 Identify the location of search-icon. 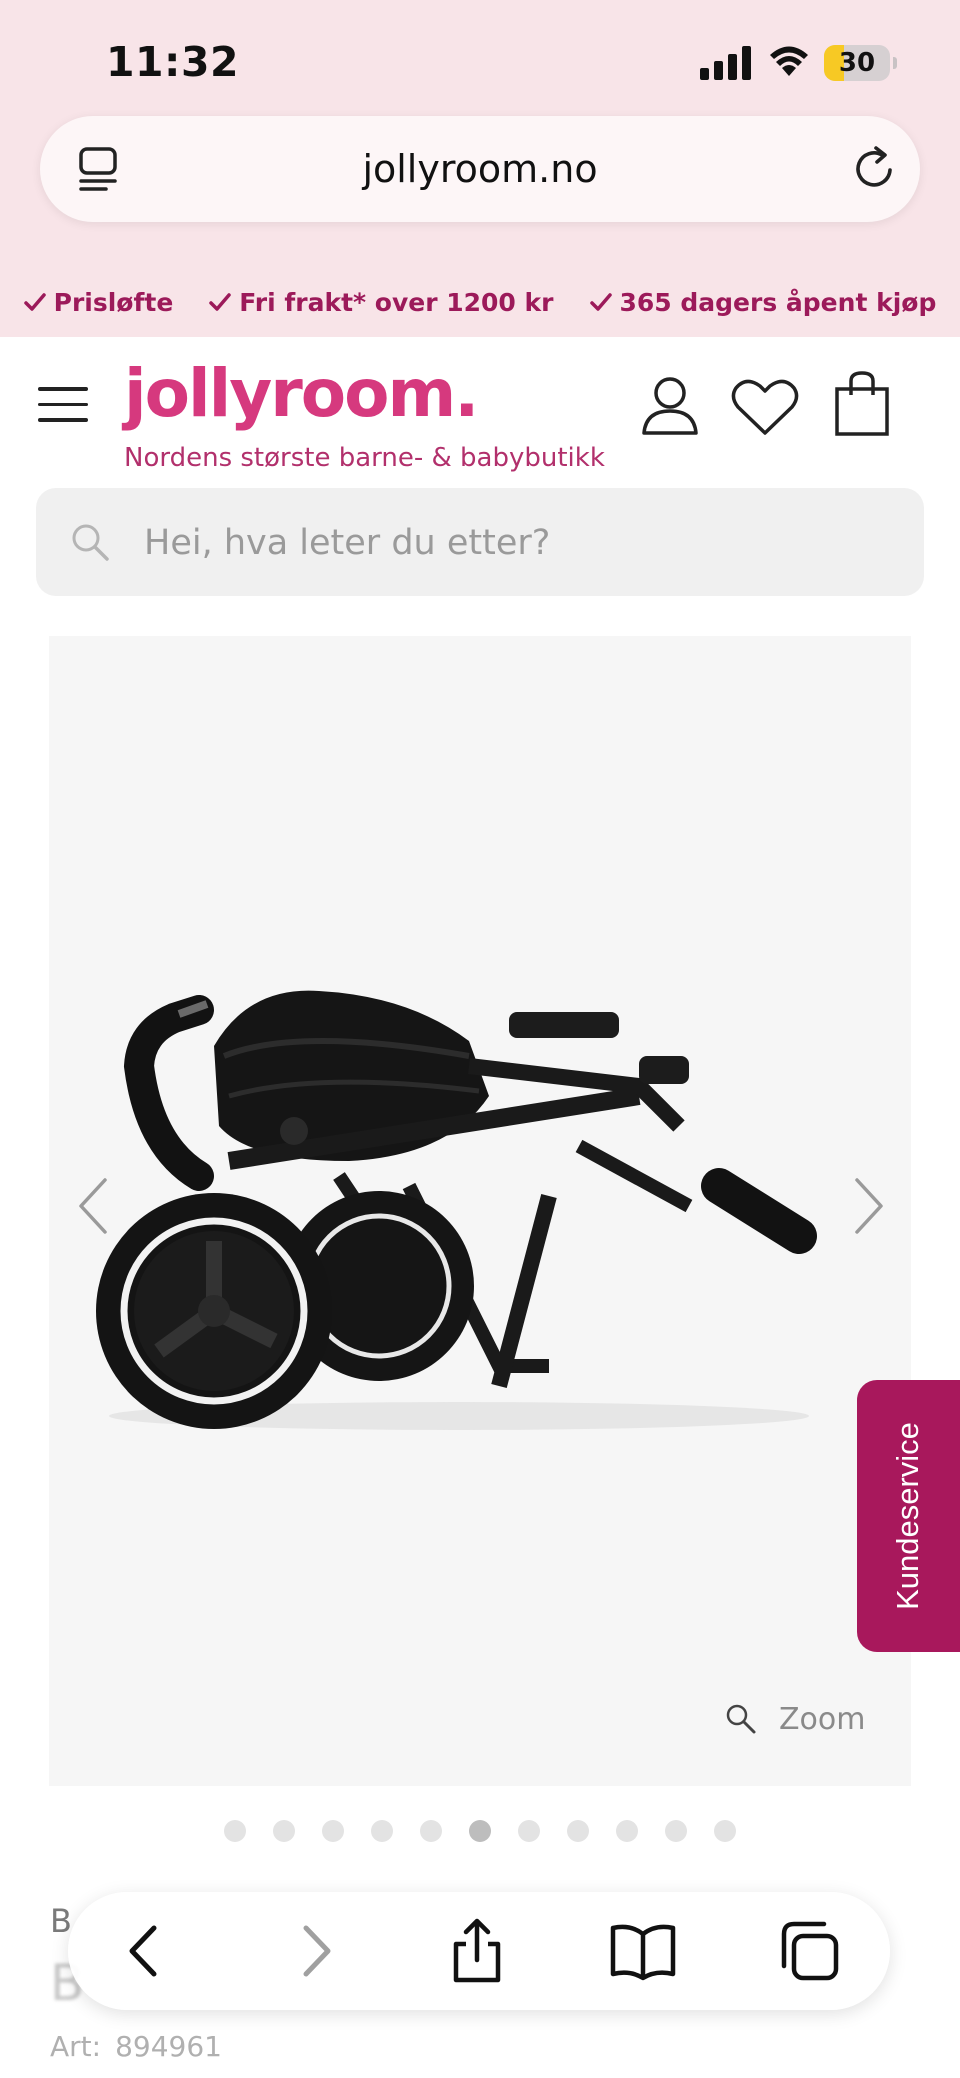
(90, 542).